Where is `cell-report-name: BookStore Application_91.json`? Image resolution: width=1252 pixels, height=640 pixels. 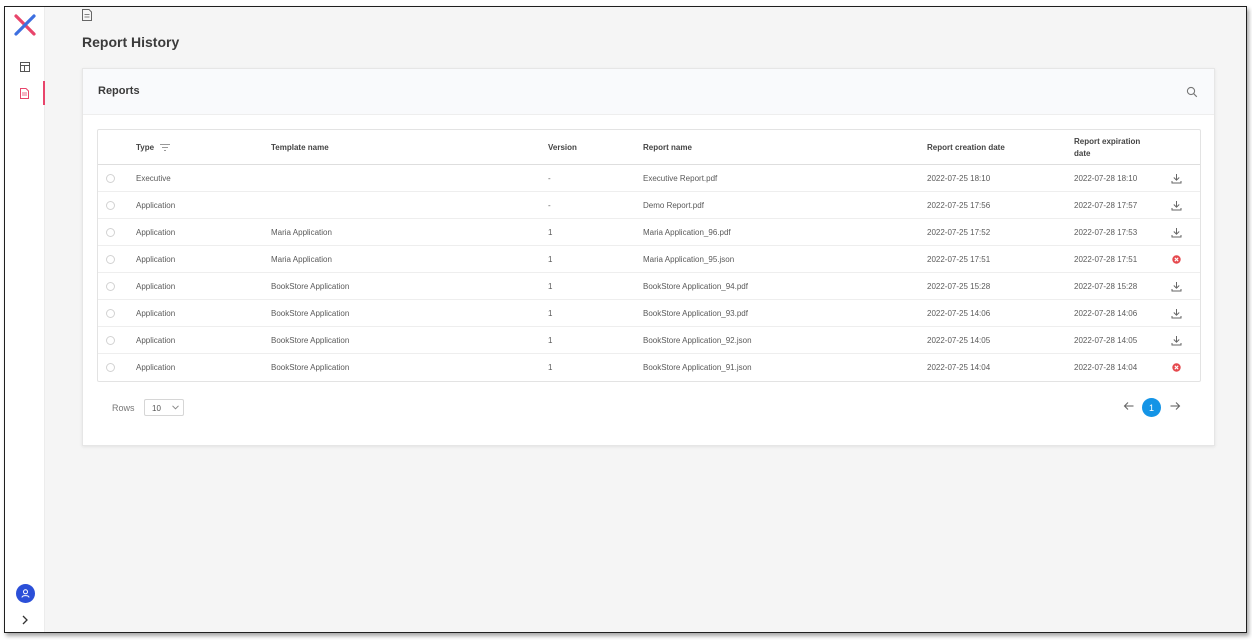
cell-report-name: BookStore Application_91.json is located at coordinates (697, 367).